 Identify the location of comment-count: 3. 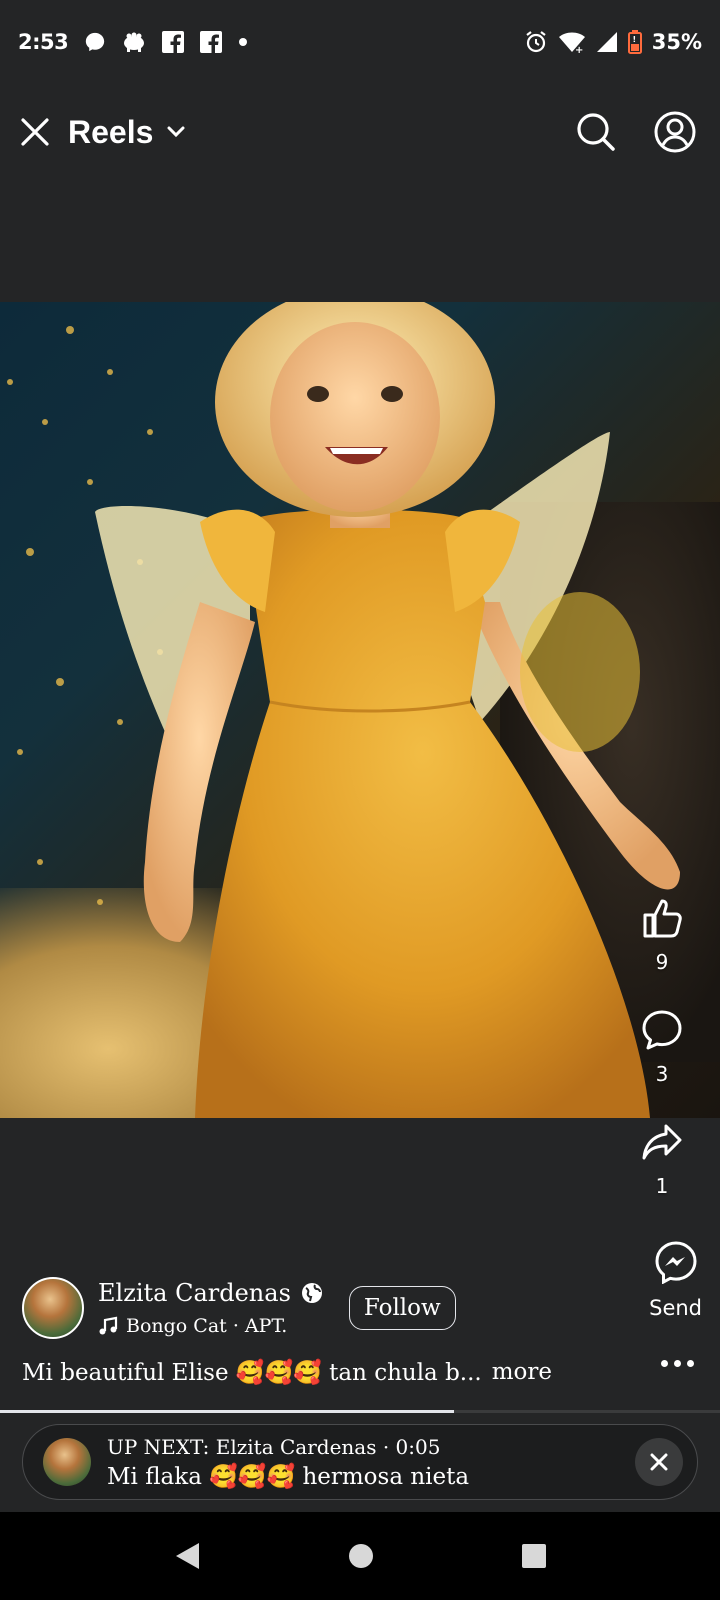
(662, 1074).